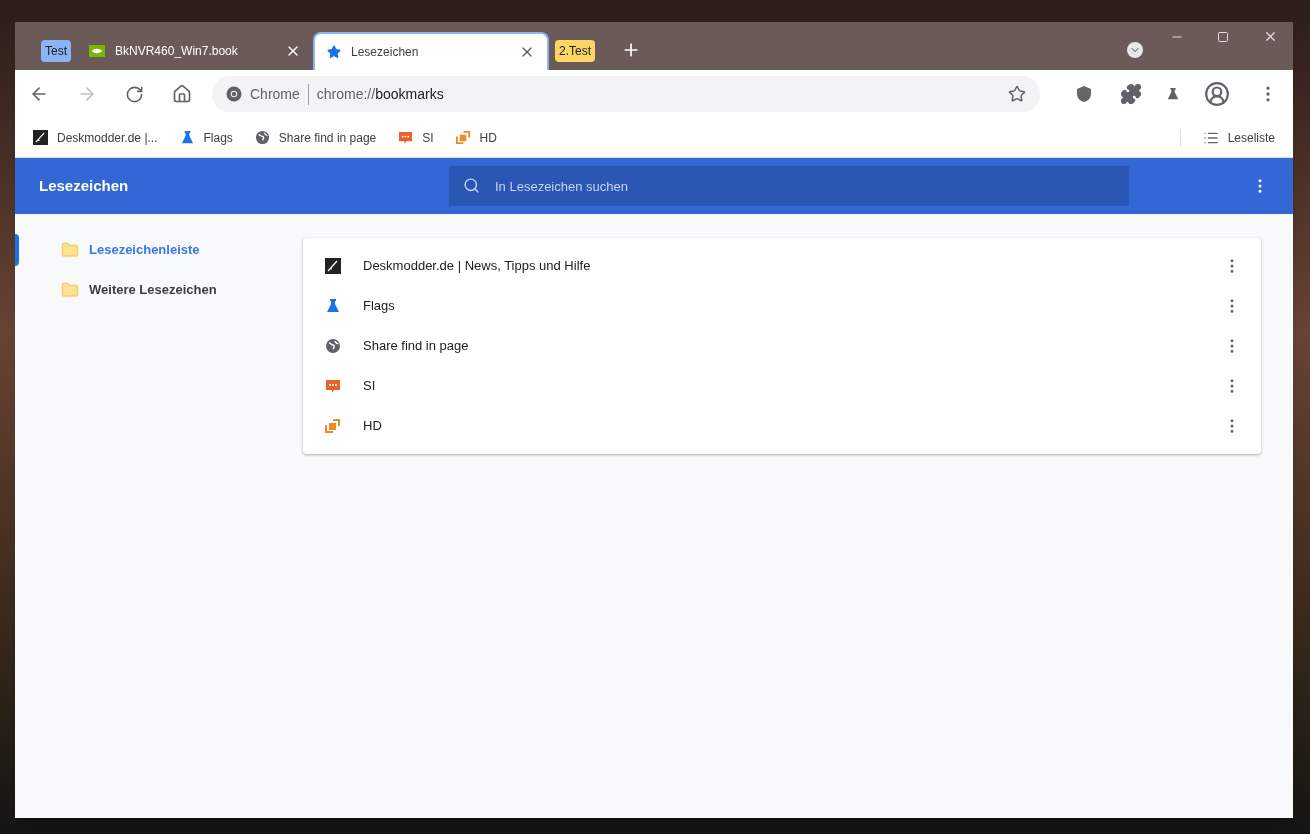 This screenshot has height=834, width=1310. Describe the element at coordinates (793, 386) in the screenshot. I see `bookmark-title: SI` at that location.